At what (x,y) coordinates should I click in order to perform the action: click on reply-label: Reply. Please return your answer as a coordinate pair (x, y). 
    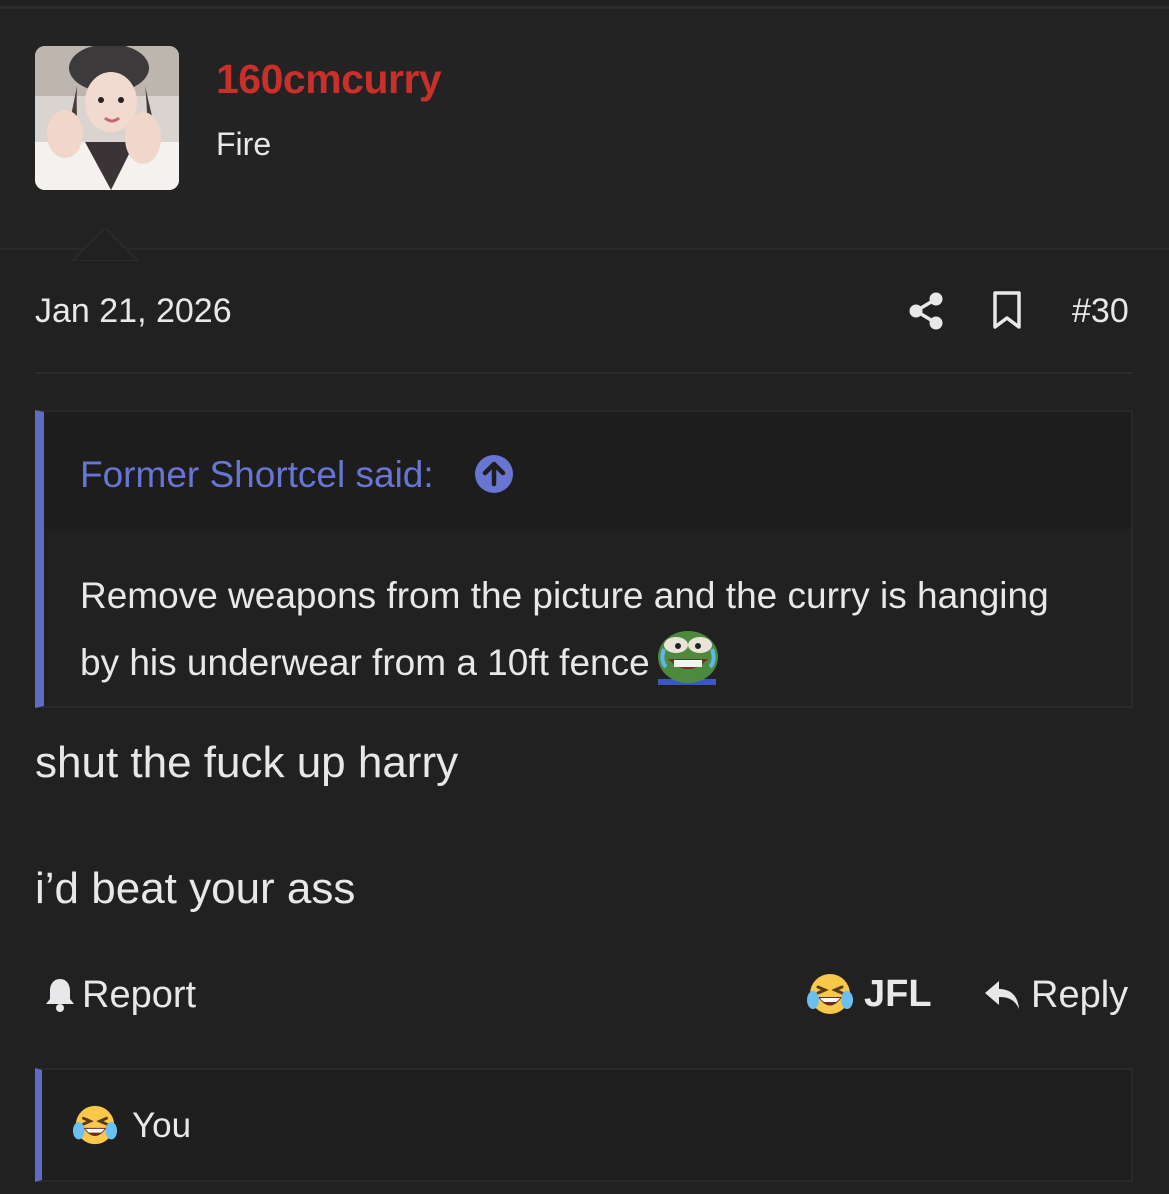
    Looking at the image, I should click on (1080, 994).